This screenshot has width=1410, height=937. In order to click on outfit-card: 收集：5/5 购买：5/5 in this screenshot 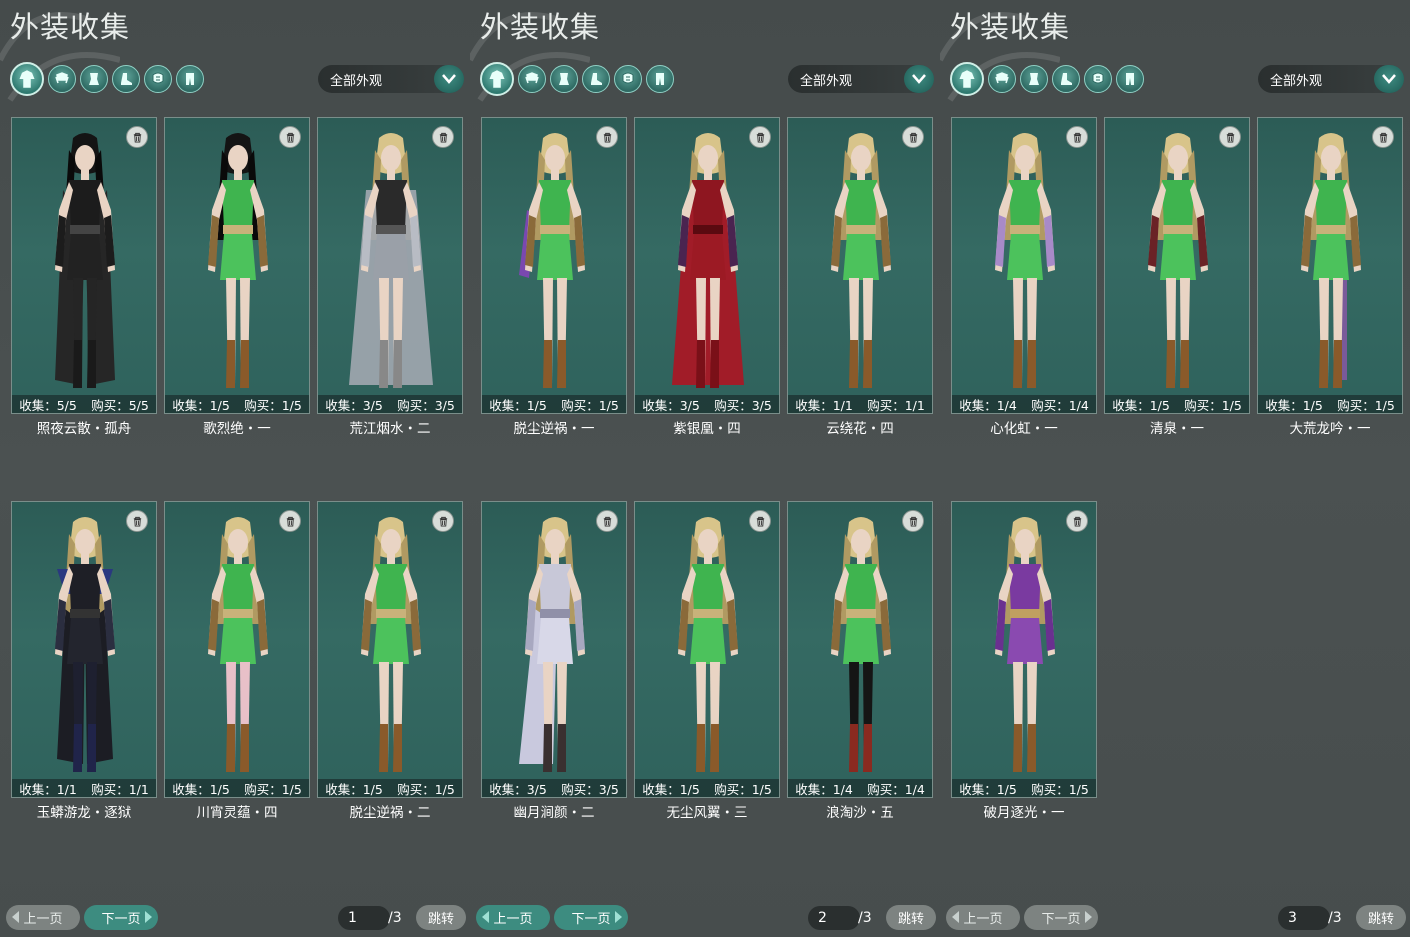, I will do `click(84, 265)`.